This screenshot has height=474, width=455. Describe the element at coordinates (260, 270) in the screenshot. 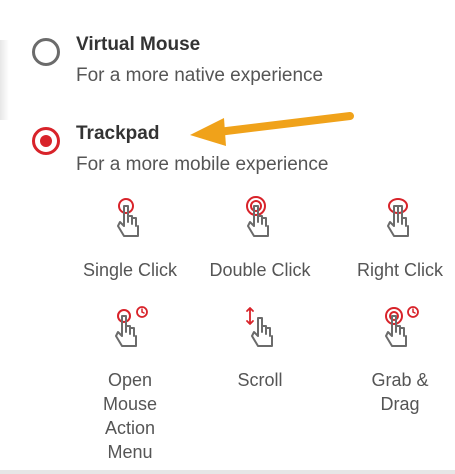

I see `gesture-label: Double Click` at that location.